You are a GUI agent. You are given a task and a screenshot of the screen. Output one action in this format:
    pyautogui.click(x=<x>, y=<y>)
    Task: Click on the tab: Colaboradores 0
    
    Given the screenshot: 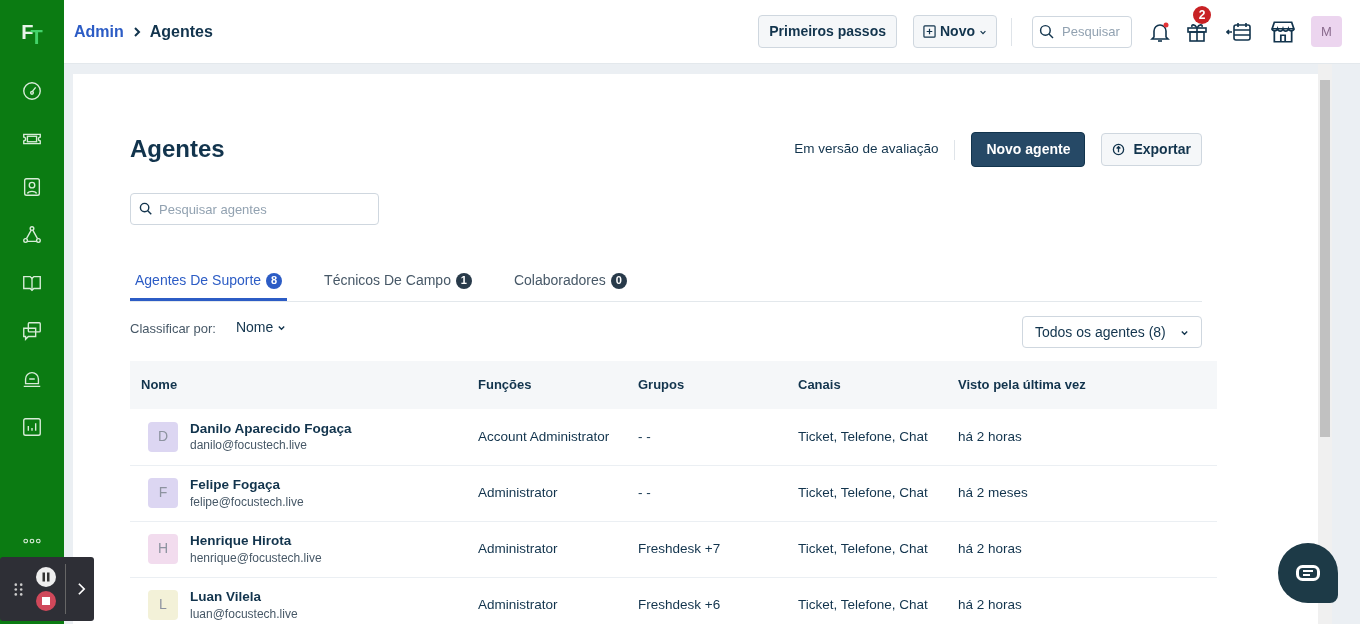 What is the action you would take?
    pyautogui.click(x=570, y=285)
    